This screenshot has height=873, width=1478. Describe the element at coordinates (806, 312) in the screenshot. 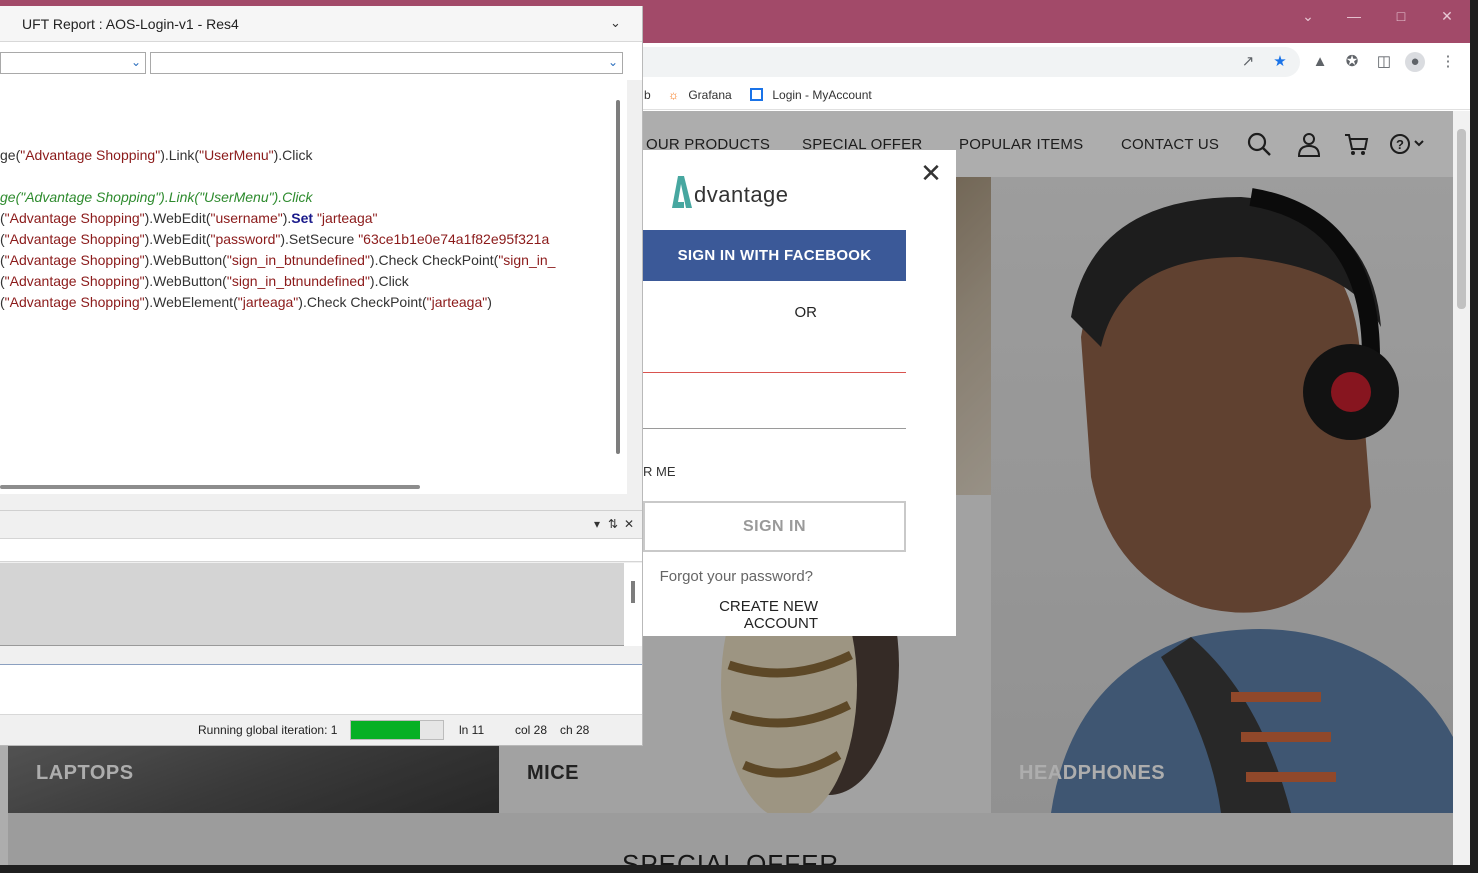

I see `or-divider: OR` at that location.